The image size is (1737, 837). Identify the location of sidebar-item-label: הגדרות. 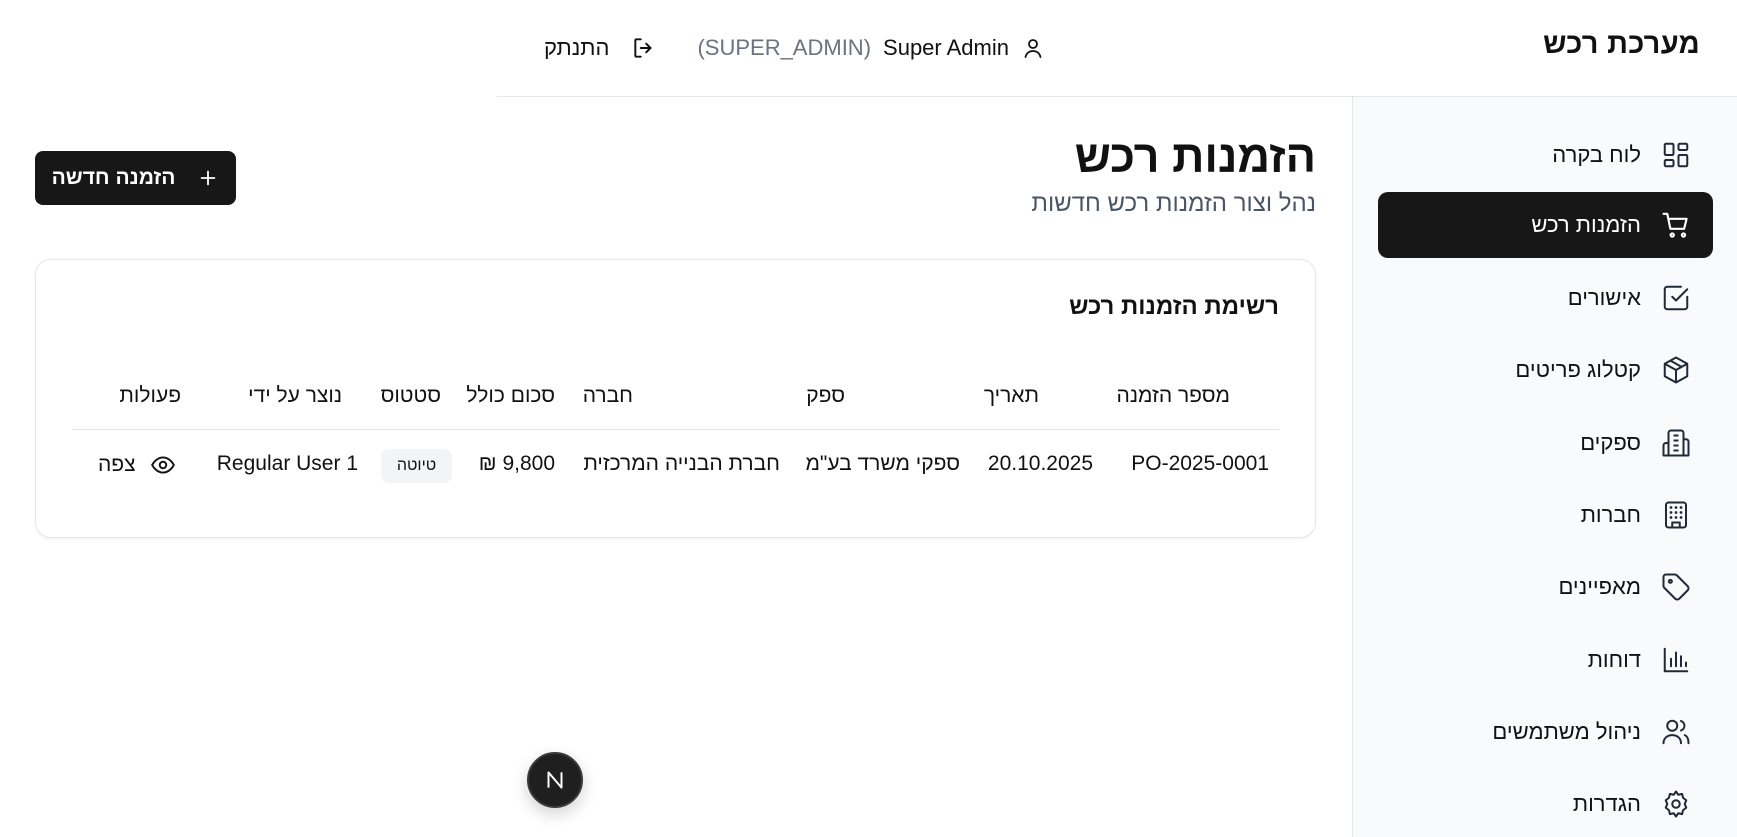
(1606, 803).